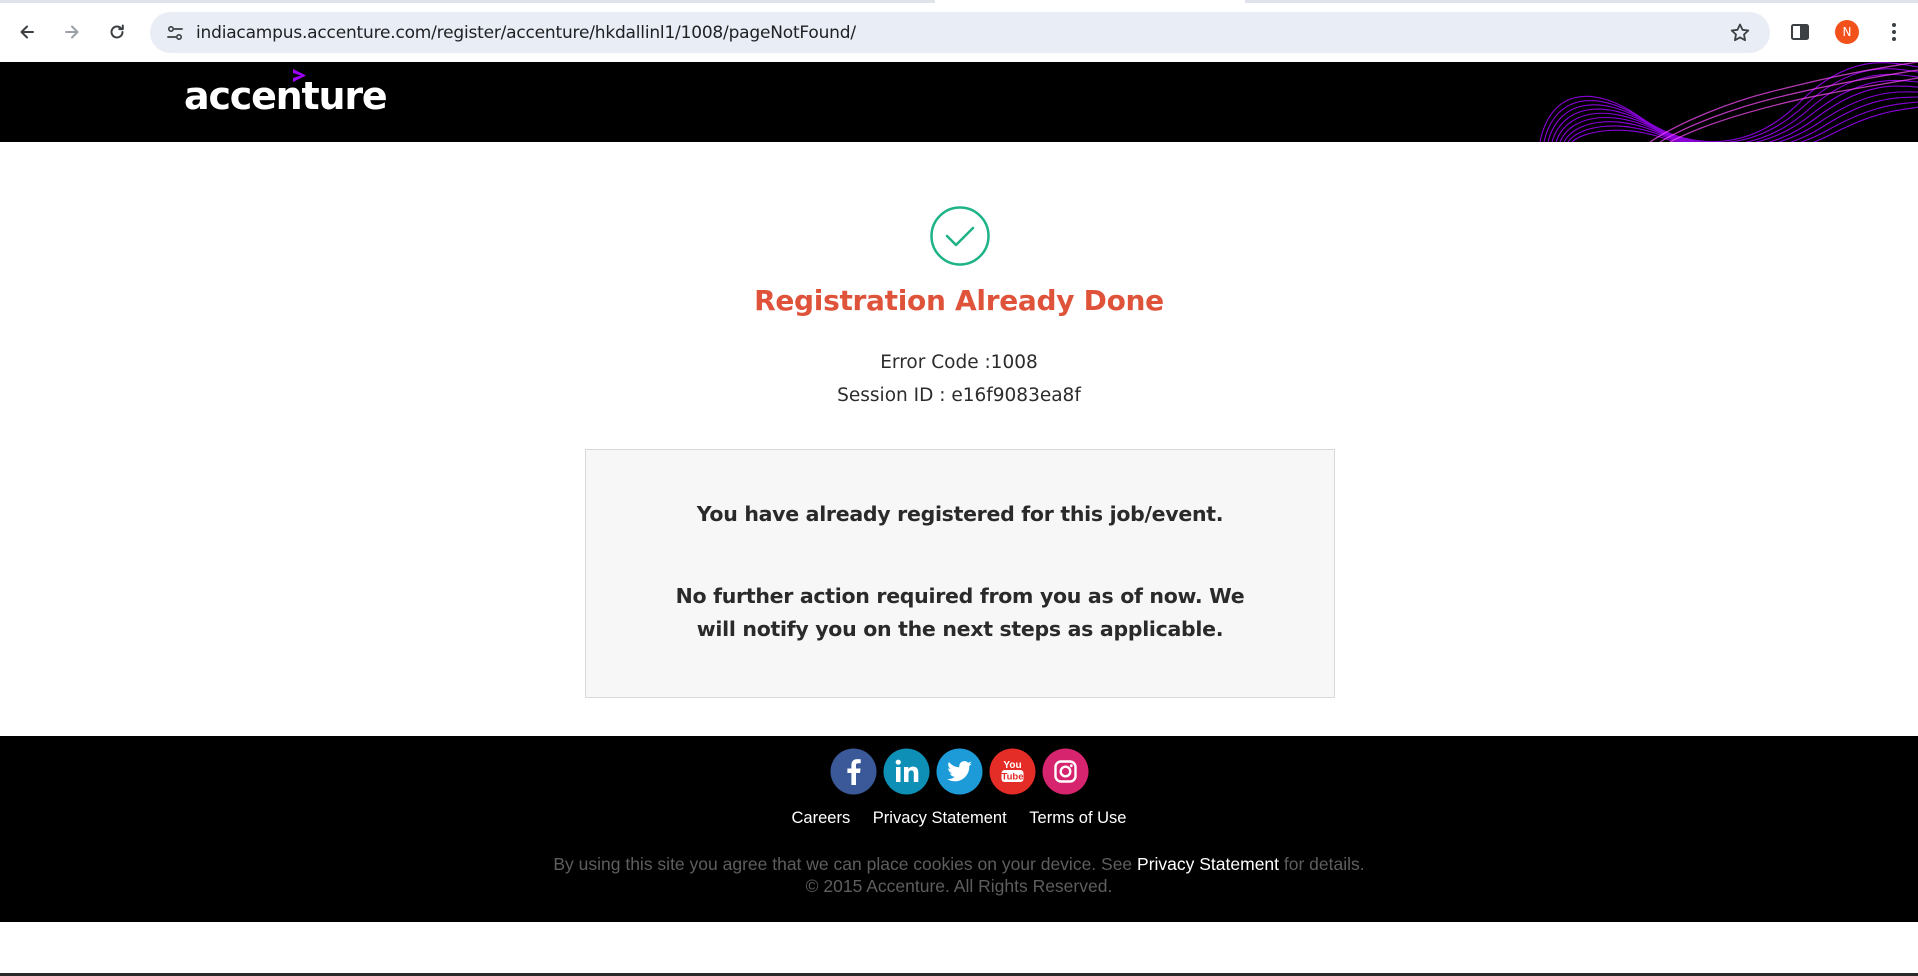 The height and width of the screenshot is (976, 1918). Describe the element at coordinates (1728, 102) in the screenshot. I see `decorative-waves` at that location.